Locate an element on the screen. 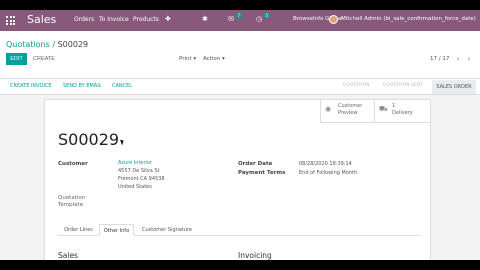  app-title: Sales is located at coordinates (41, 19).